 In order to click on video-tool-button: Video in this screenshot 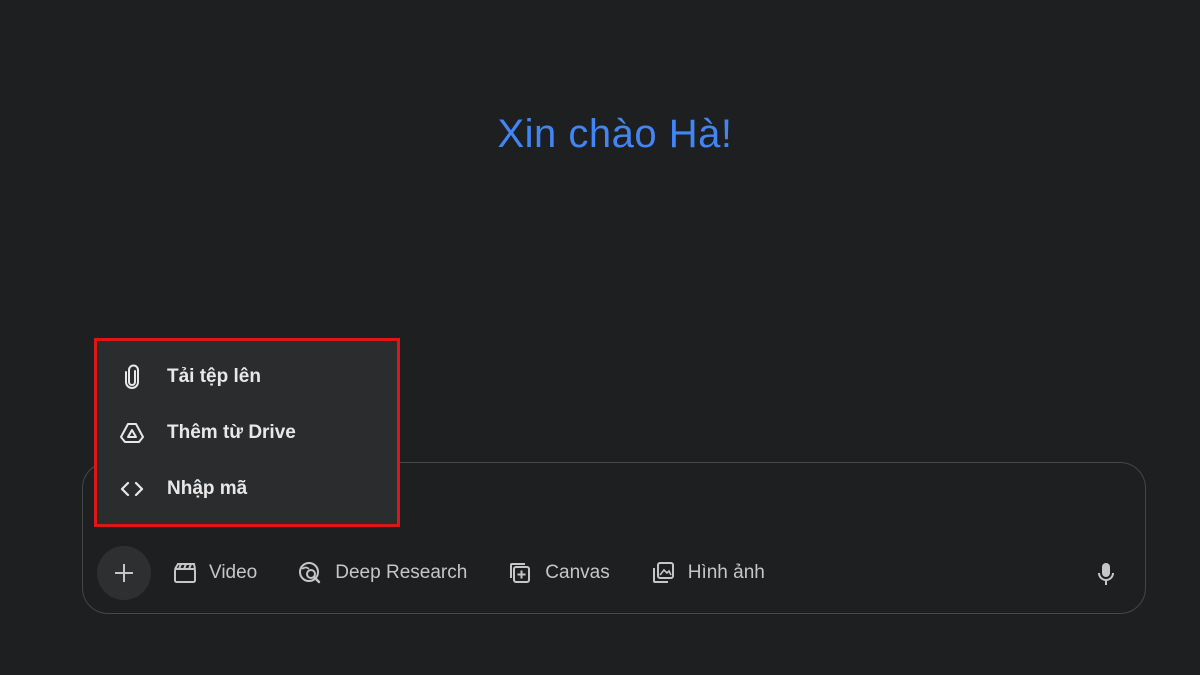, I will do `click(215, 573)`.